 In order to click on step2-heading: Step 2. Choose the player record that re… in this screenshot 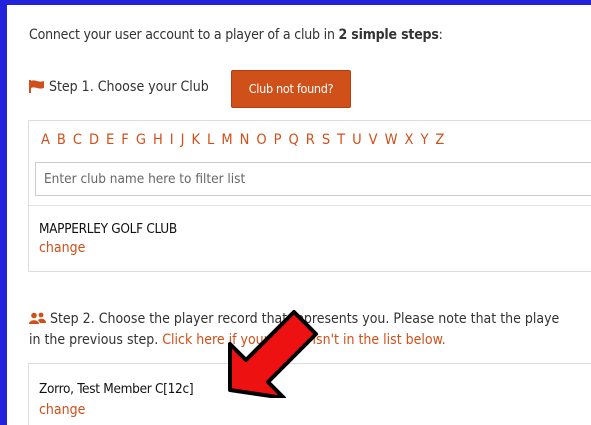, I will do `click(294, 319)`.